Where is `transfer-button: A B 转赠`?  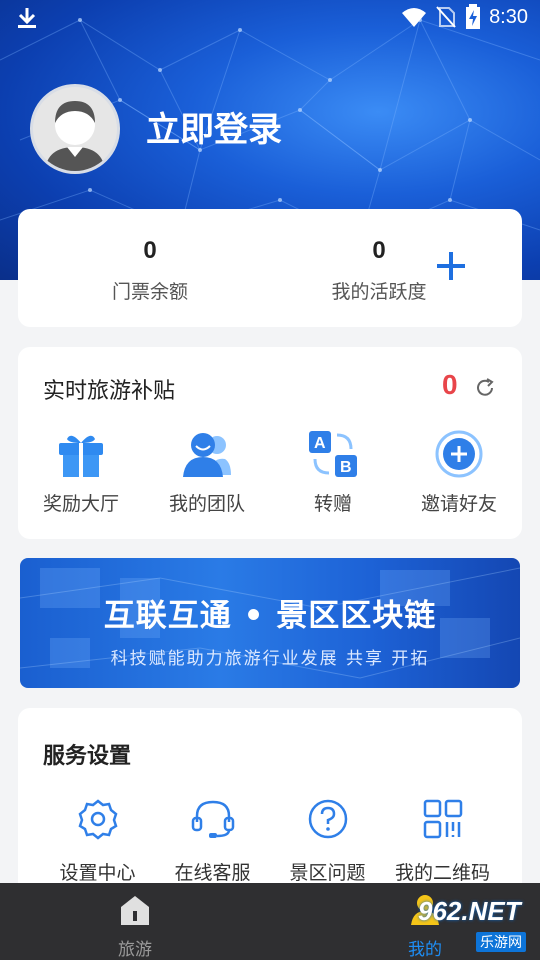 transfer-button: A B 转赠 is located at coordinates (333, 471).